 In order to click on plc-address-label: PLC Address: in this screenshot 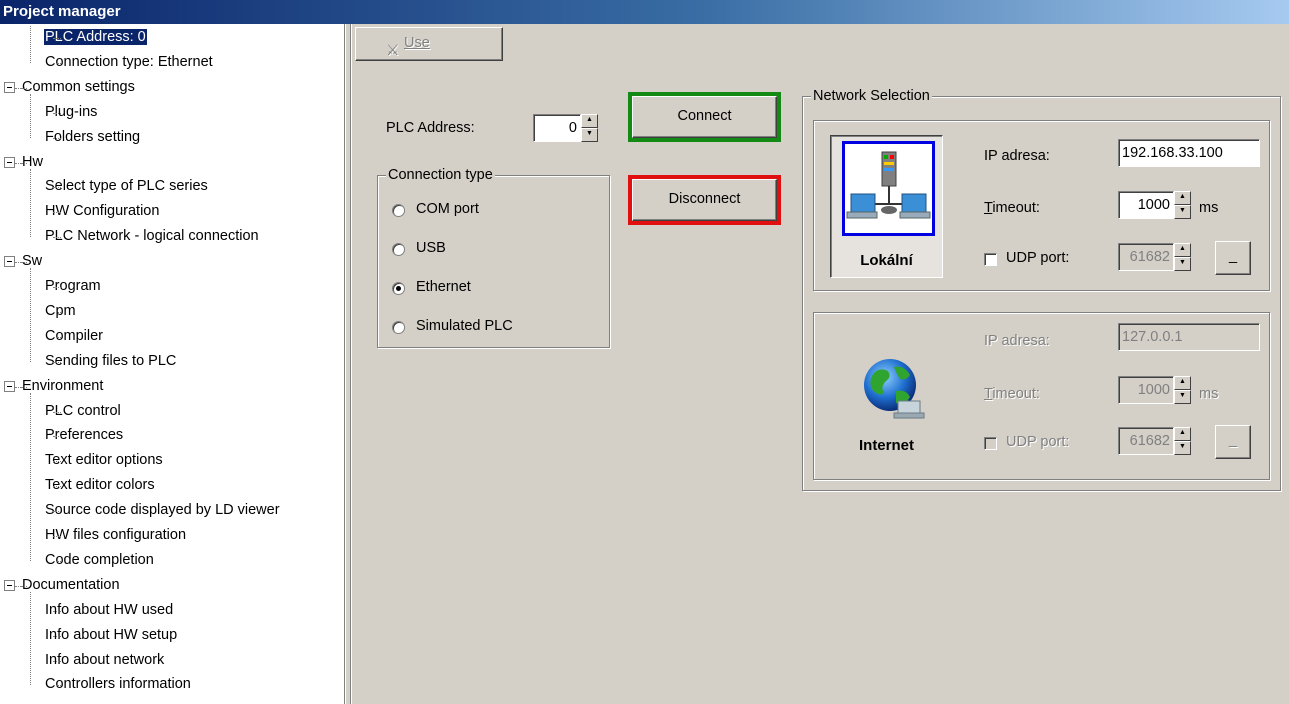, I will do `click(430, 128)`.